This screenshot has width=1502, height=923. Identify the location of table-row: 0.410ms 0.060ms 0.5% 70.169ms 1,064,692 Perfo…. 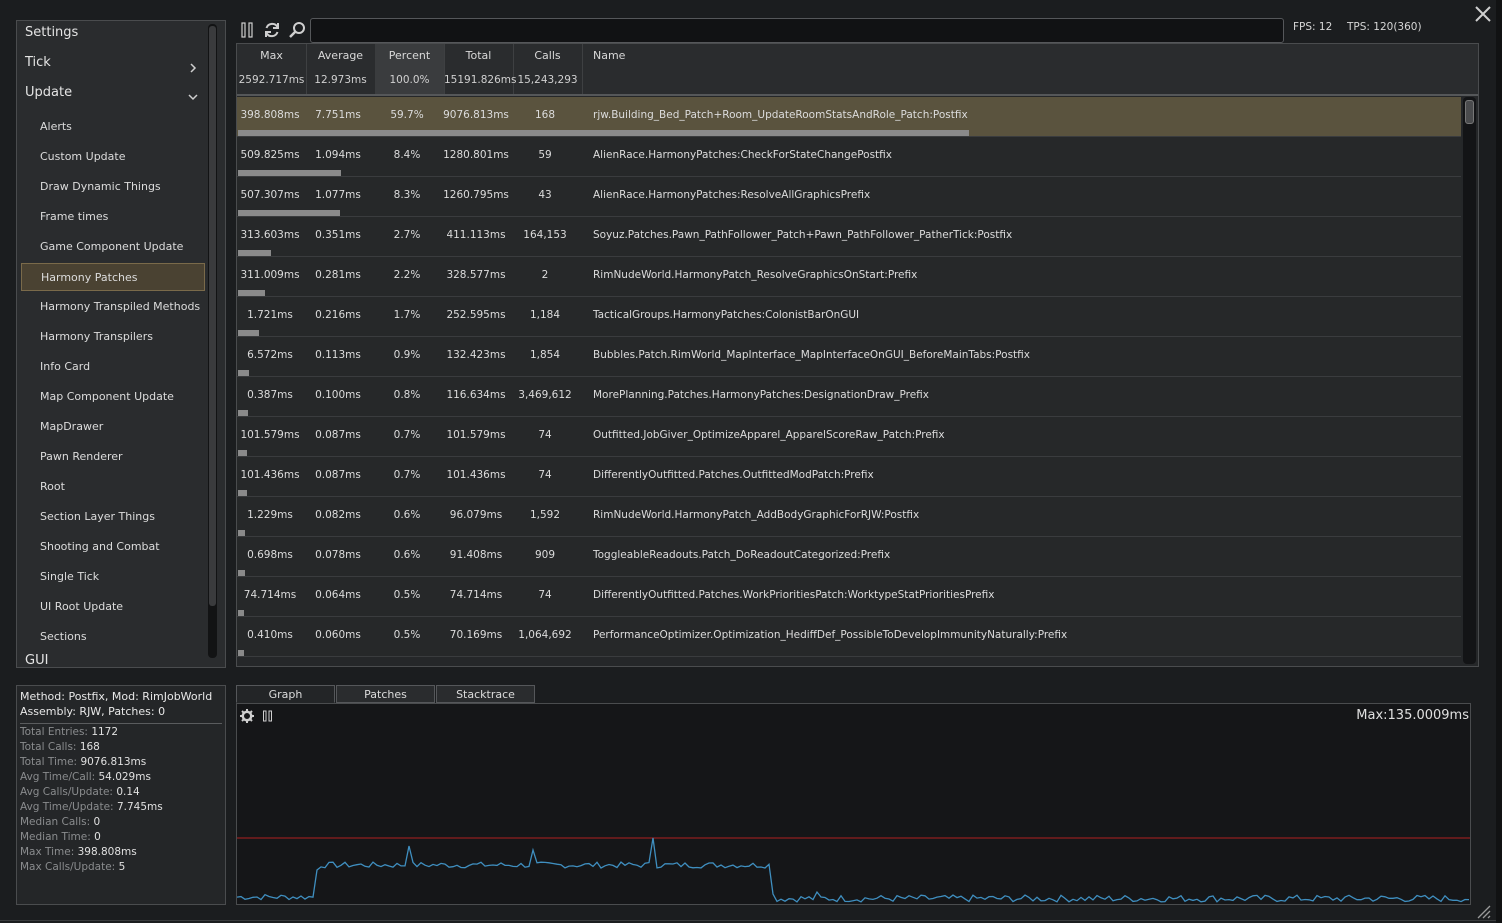
(849, 637).